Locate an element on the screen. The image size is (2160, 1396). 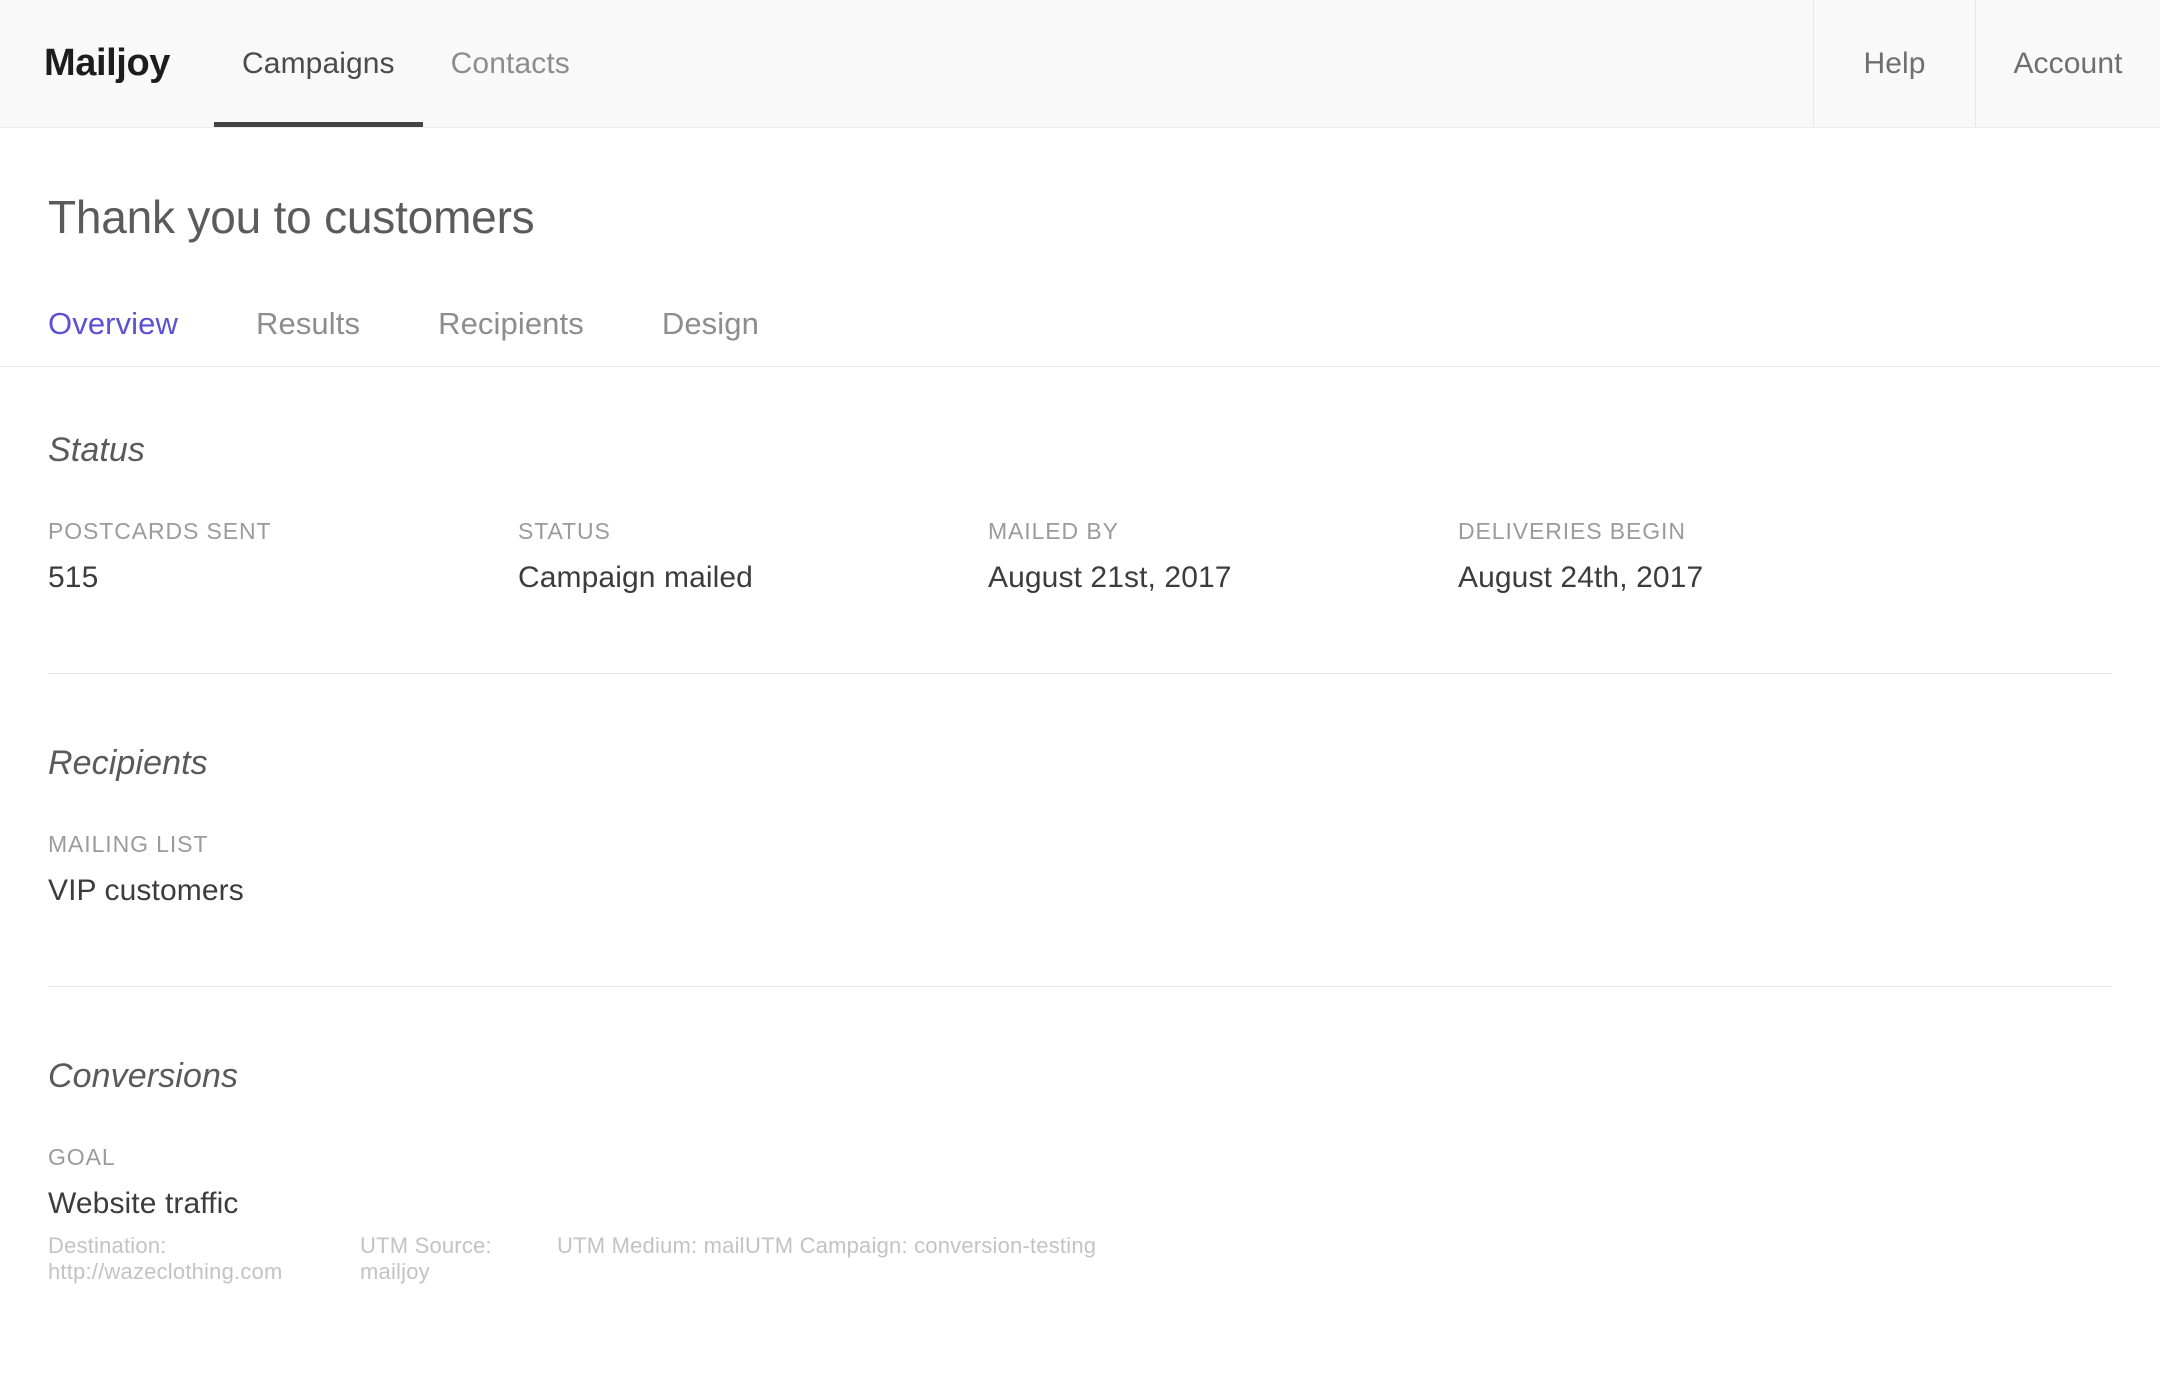
status-value-col-mailed-by: August 21st, 2017 is located at coordinates (1223, 578).